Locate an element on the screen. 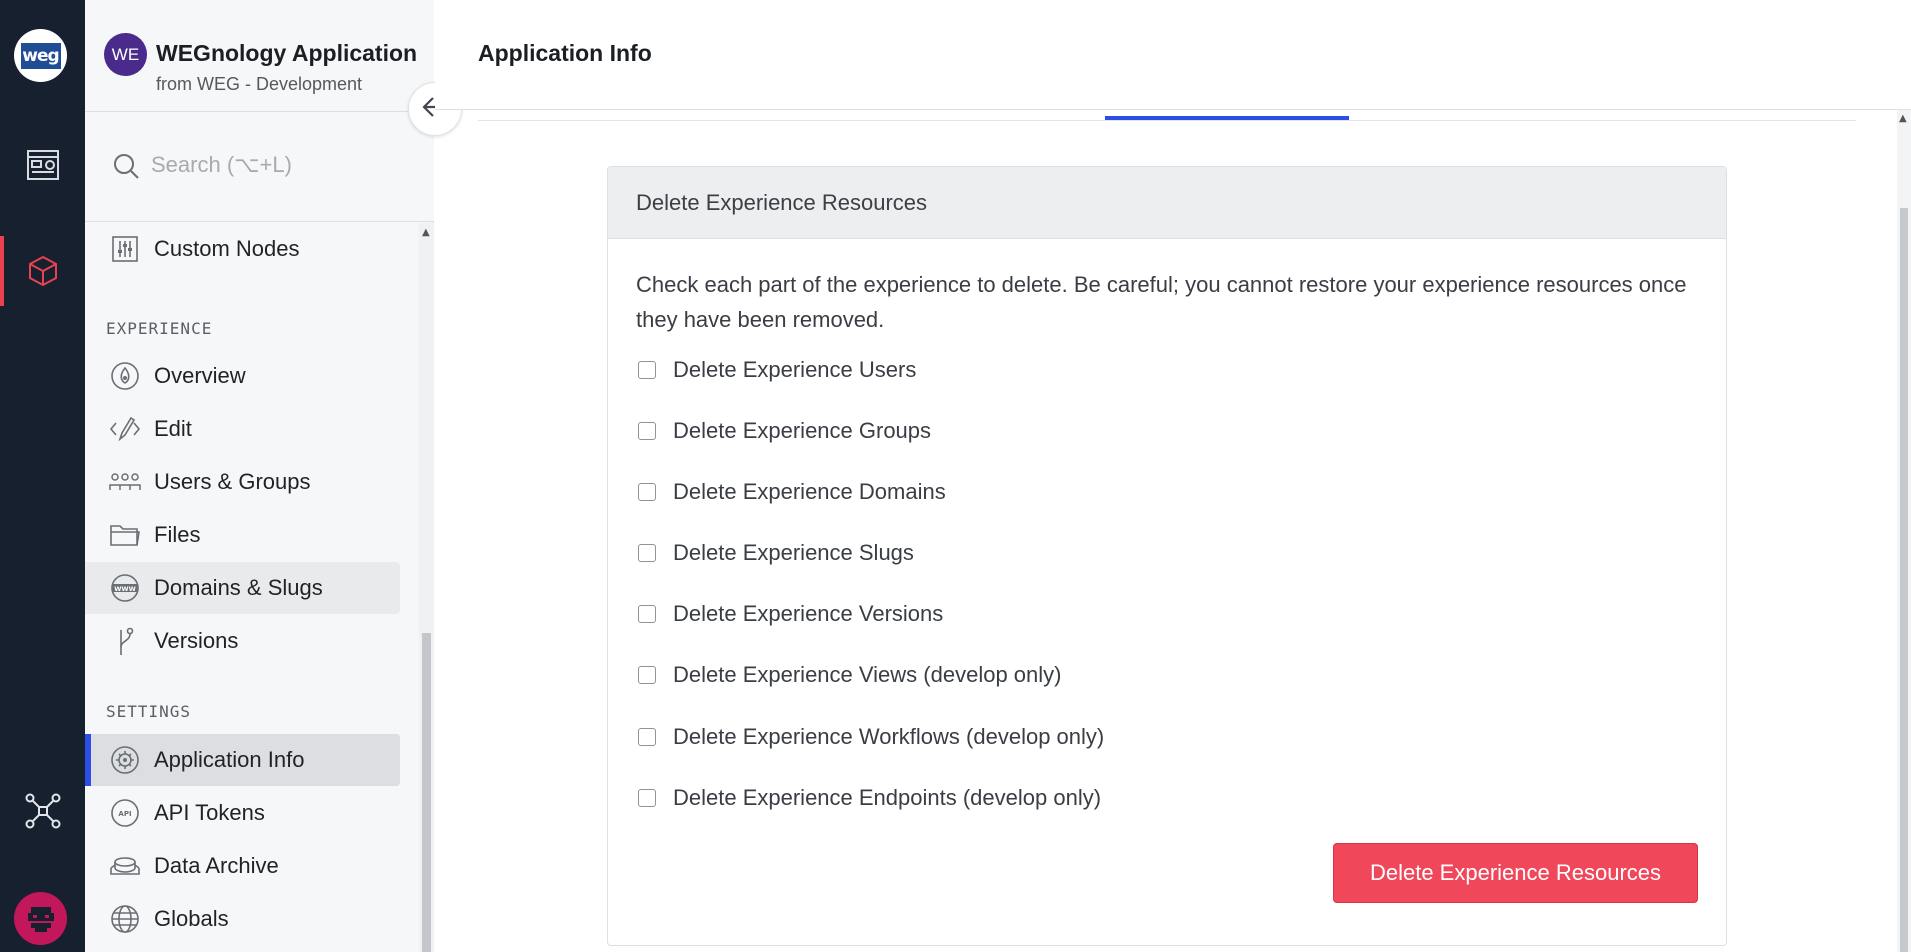  sidebar-item-label: Versions is located at coordinates (196, 640).